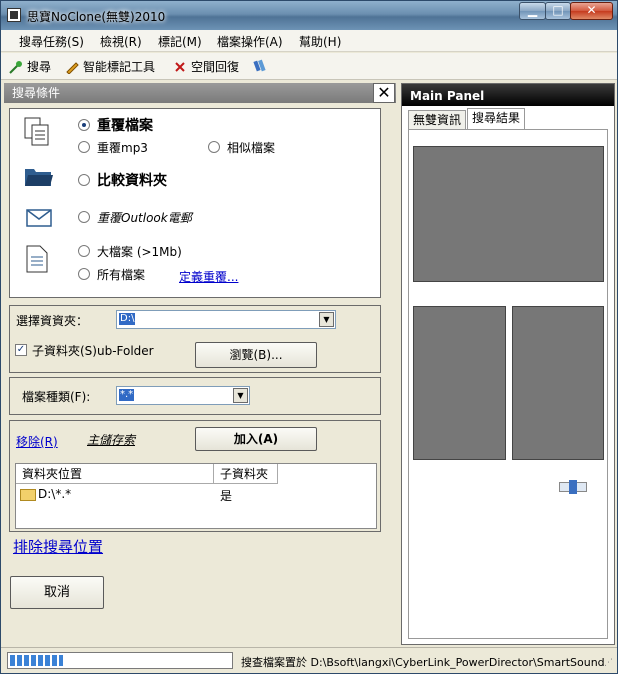  Describe the element at coordinates (111, 439) in the screenshot. I see `master-storage-link: 主儲存索` at that location.